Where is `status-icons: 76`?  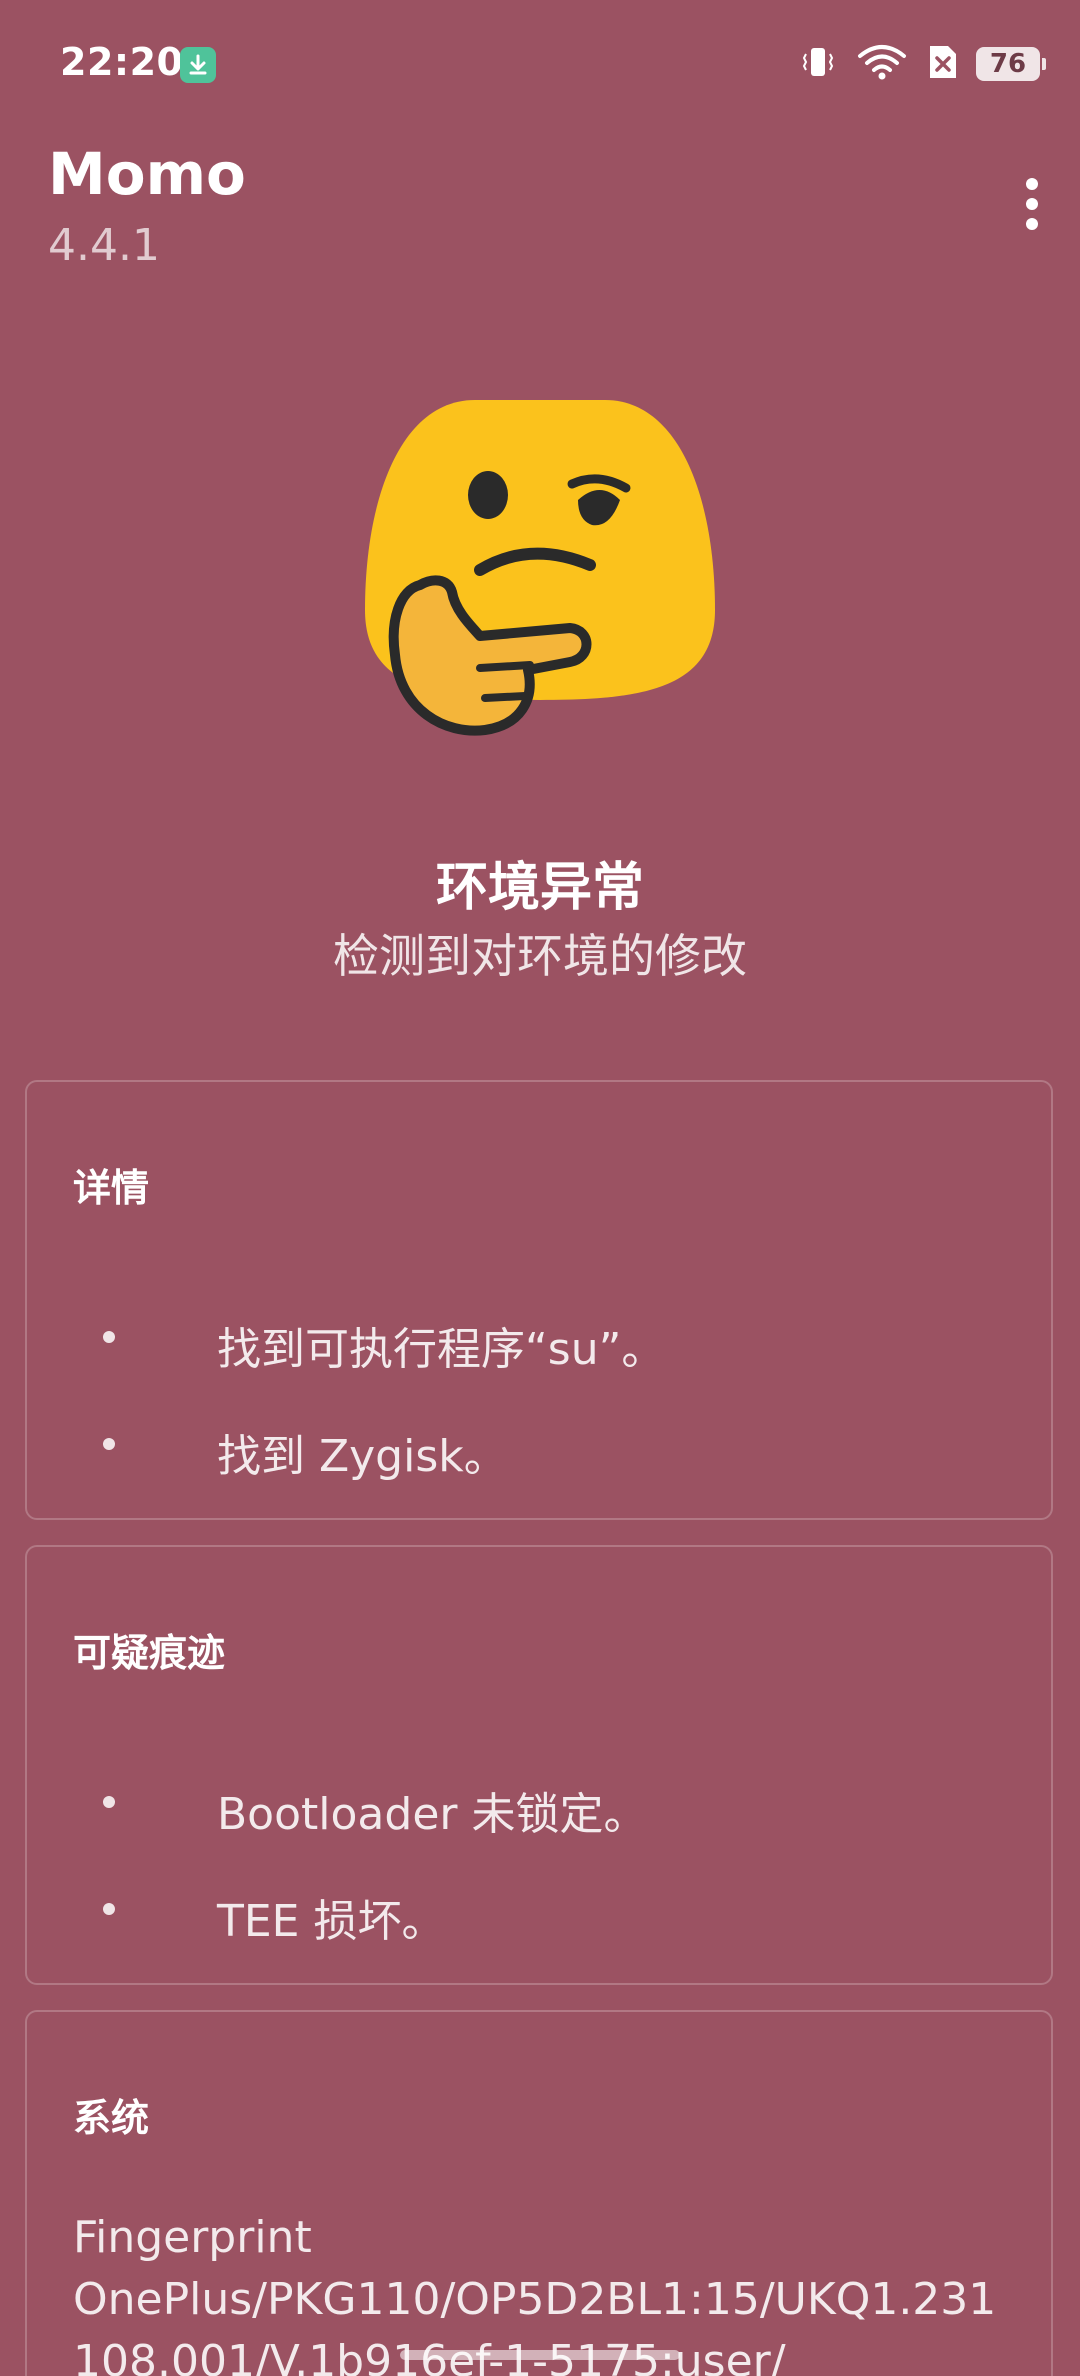
status-icons: 76 is located at coordinates (922, 64).